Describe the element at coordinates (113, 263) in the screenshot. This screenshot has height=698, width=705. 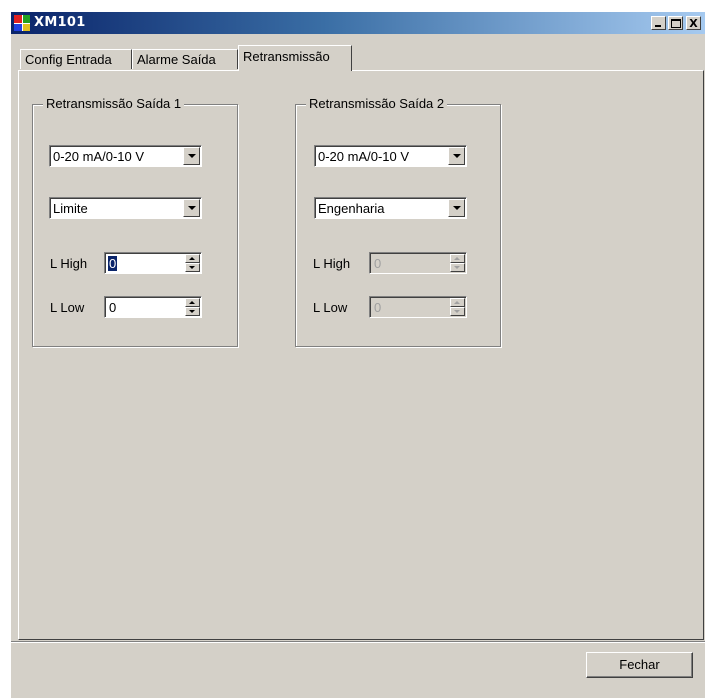
I see `l-high-value-1: 0` at that location.